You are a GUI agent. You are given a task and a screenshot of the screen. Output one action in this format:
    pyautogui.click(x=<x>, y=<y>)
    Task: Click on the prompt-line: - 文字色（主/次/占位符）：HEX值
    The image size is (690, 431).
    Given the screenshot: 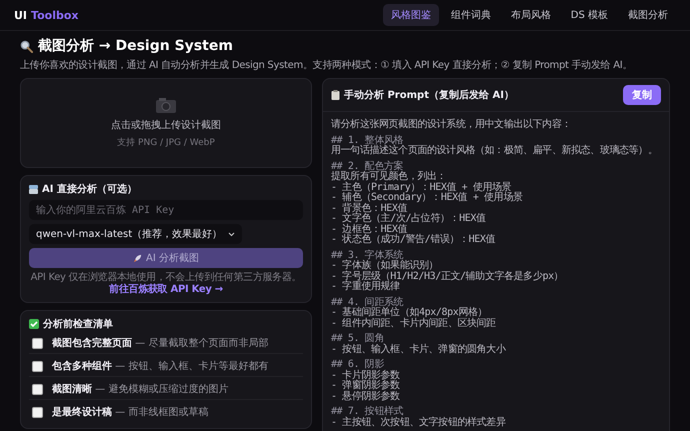 What is the action you would take?
    pyautogui.click(x=409, y=219)
    